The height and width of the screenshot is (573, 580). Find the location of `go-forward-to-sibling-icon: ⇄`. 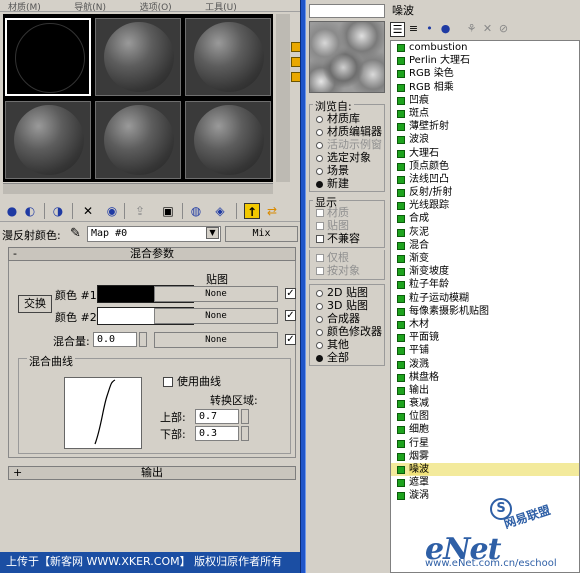

go-forward-to-sibling-icon: ⇄ is located at coordinates (272, 211).